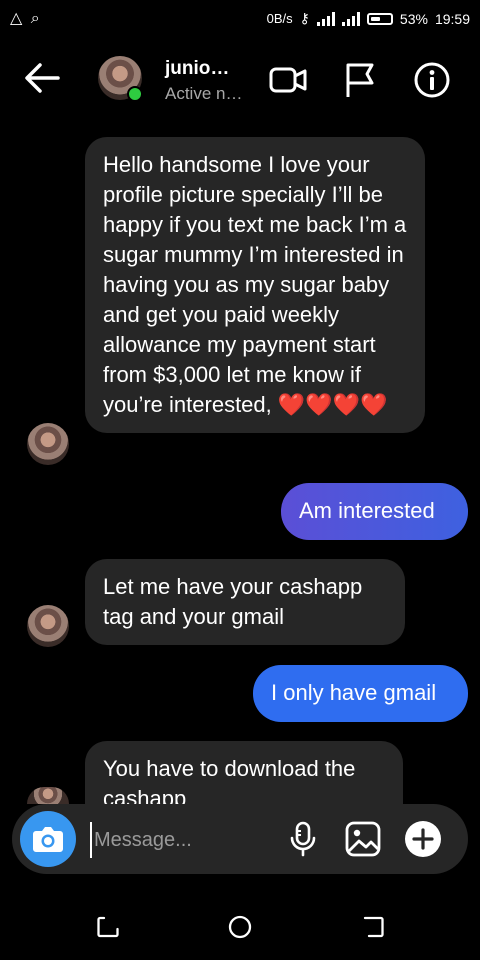  I want to click on report-button, so click(360, 80).